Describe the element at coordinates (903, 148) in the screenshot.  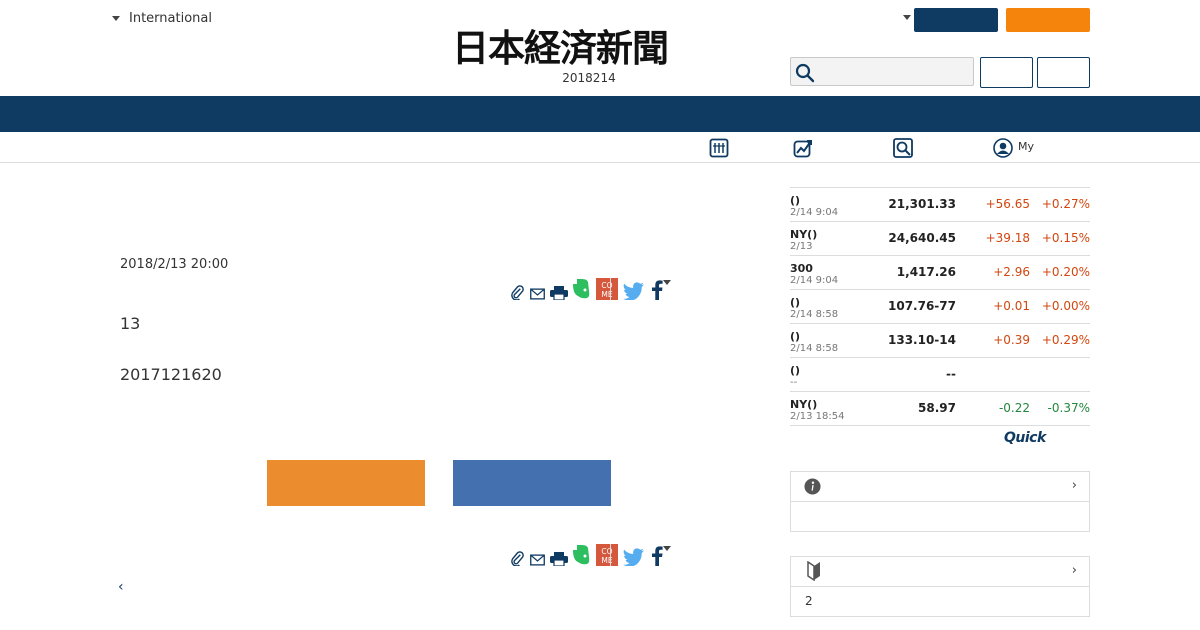
I see `search-stock-icon` at that location.